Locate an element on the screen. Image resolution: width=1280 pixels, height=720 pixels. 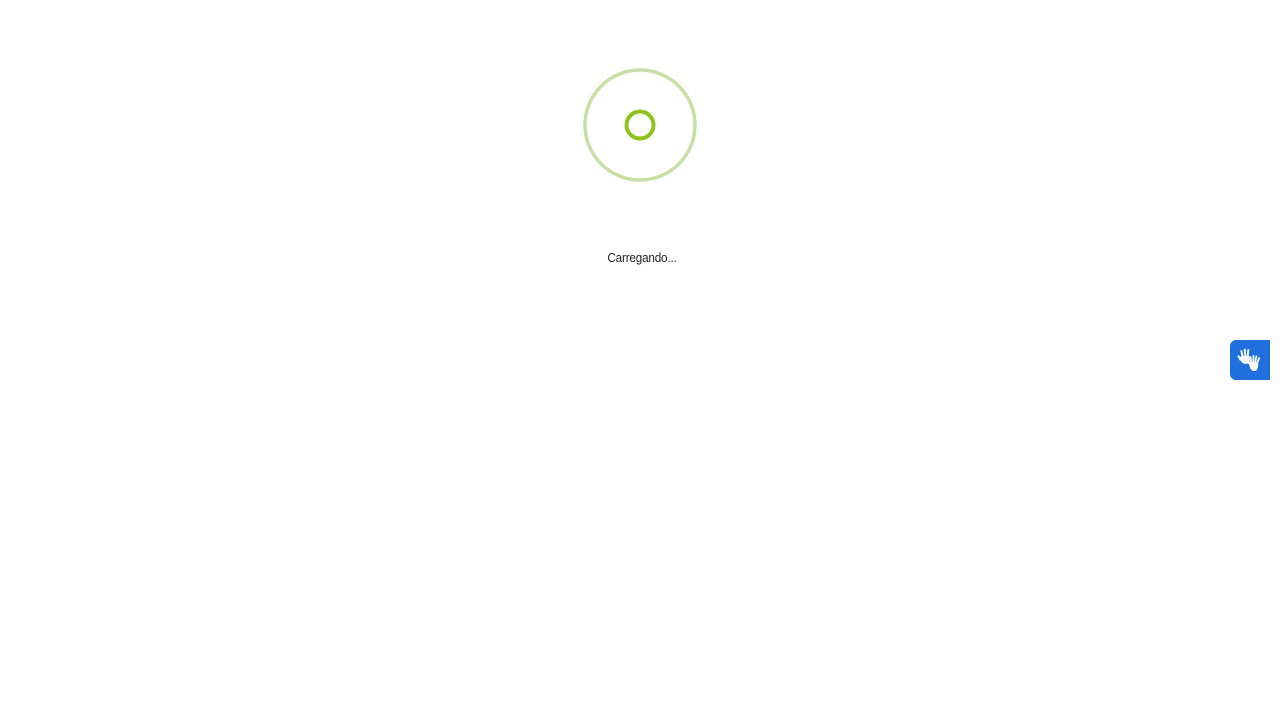
spinner-inner-ring is located at coordinates (640, 125).